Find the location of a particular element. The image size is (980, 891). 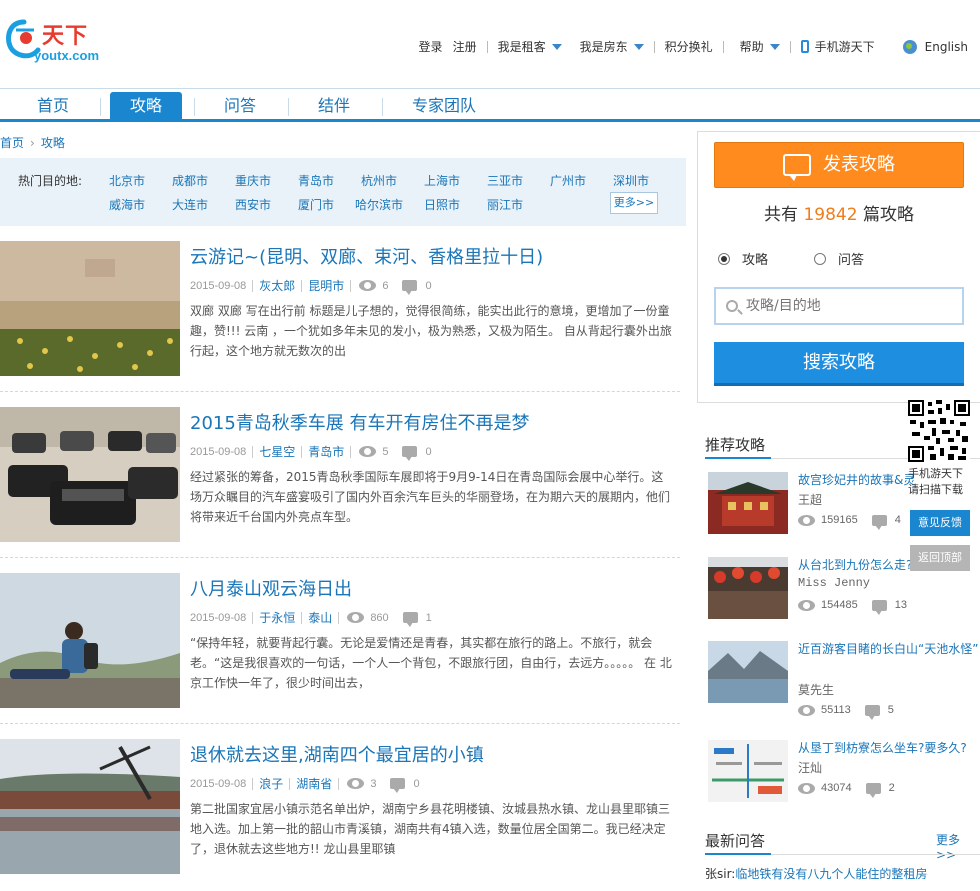

article-views: 5 is located at coordinates (385, 451).